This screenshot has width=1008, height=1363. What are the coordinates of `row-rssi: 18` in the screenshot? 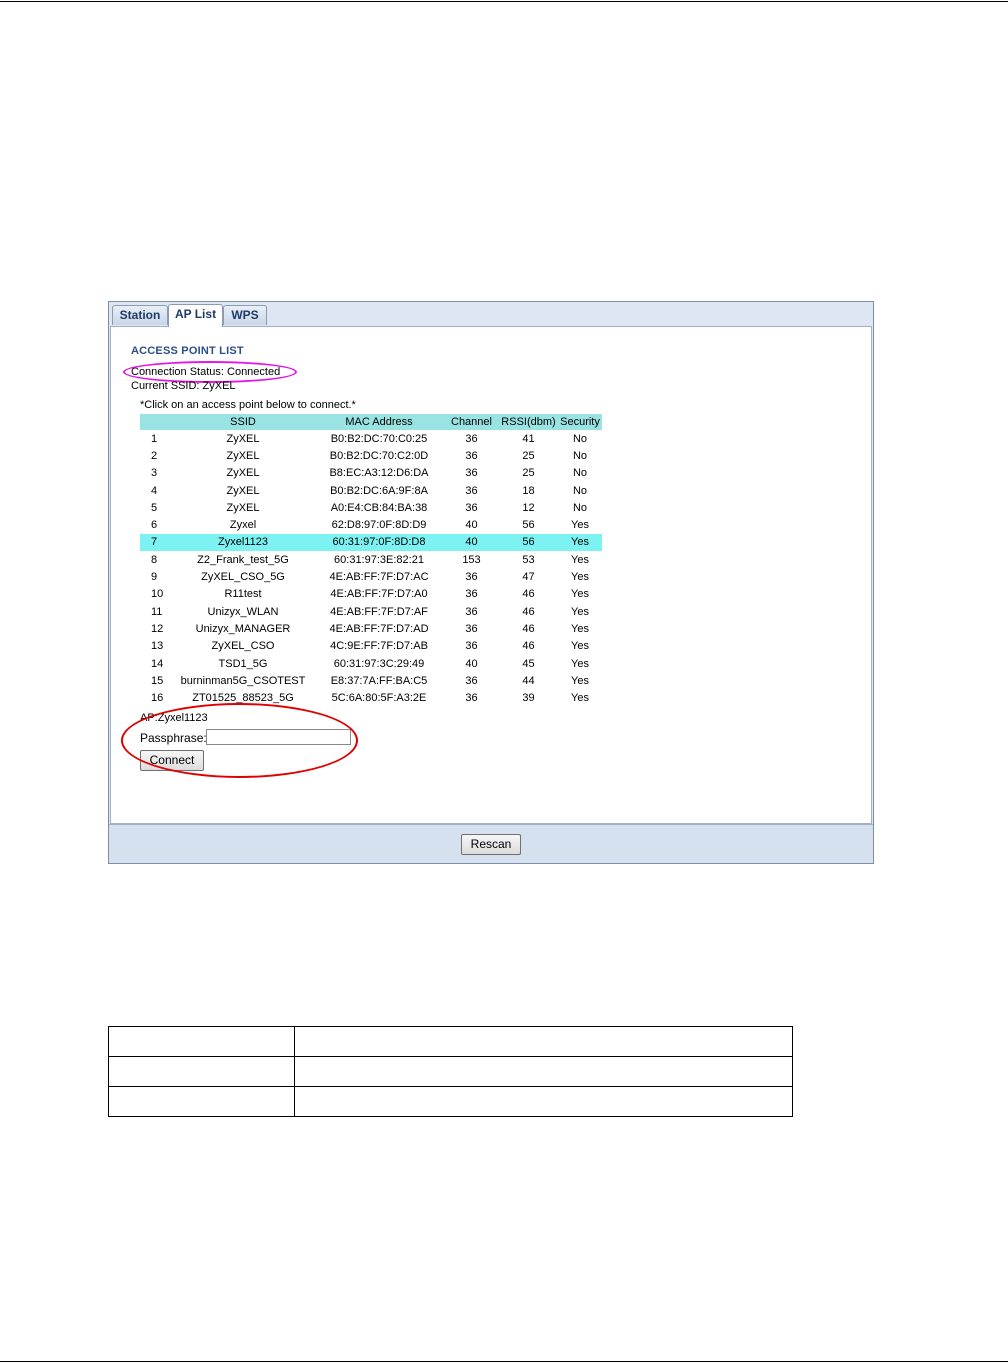 It's located at (528, 490).